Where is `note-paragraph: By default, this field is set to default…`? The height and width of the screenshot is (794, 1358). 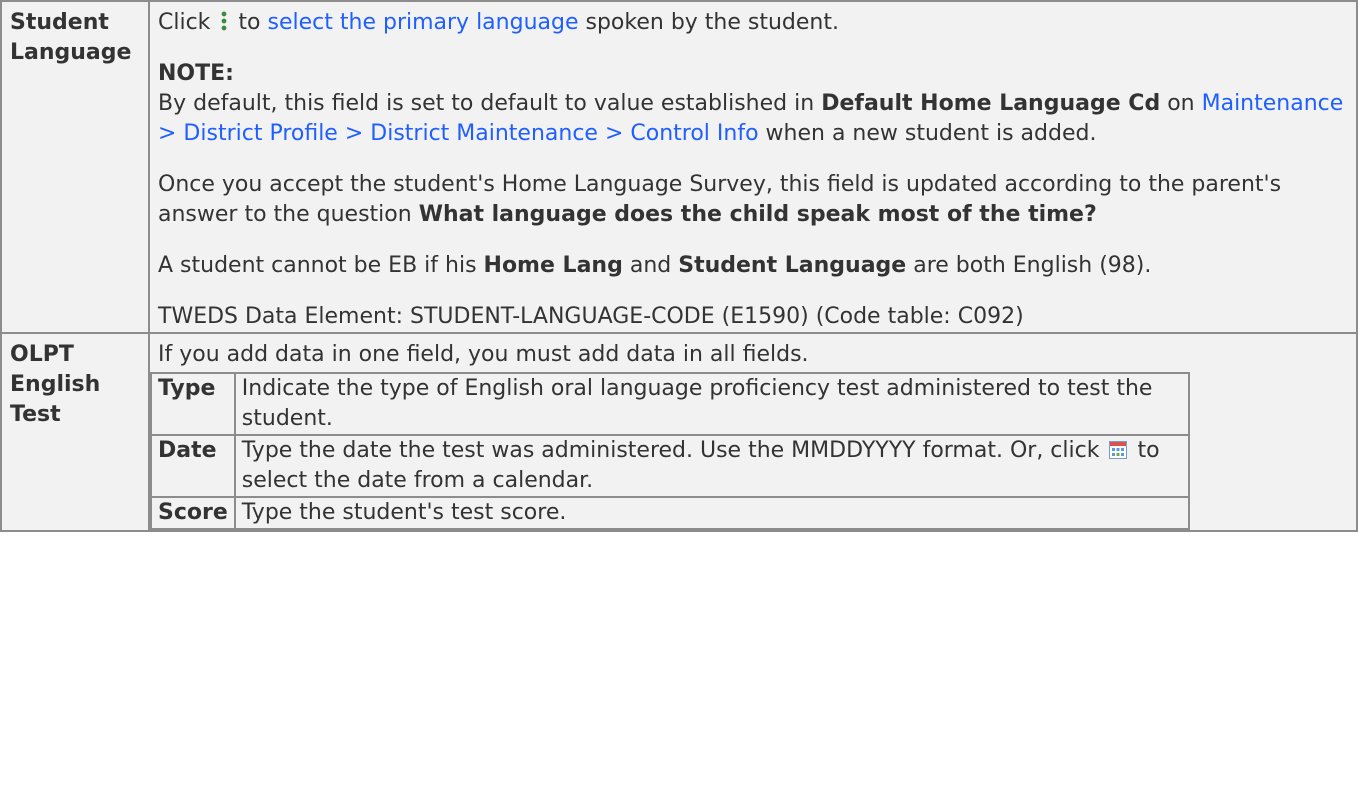
note-paragraph: By default, this field is set to default… is located at coordinates (751, 118).